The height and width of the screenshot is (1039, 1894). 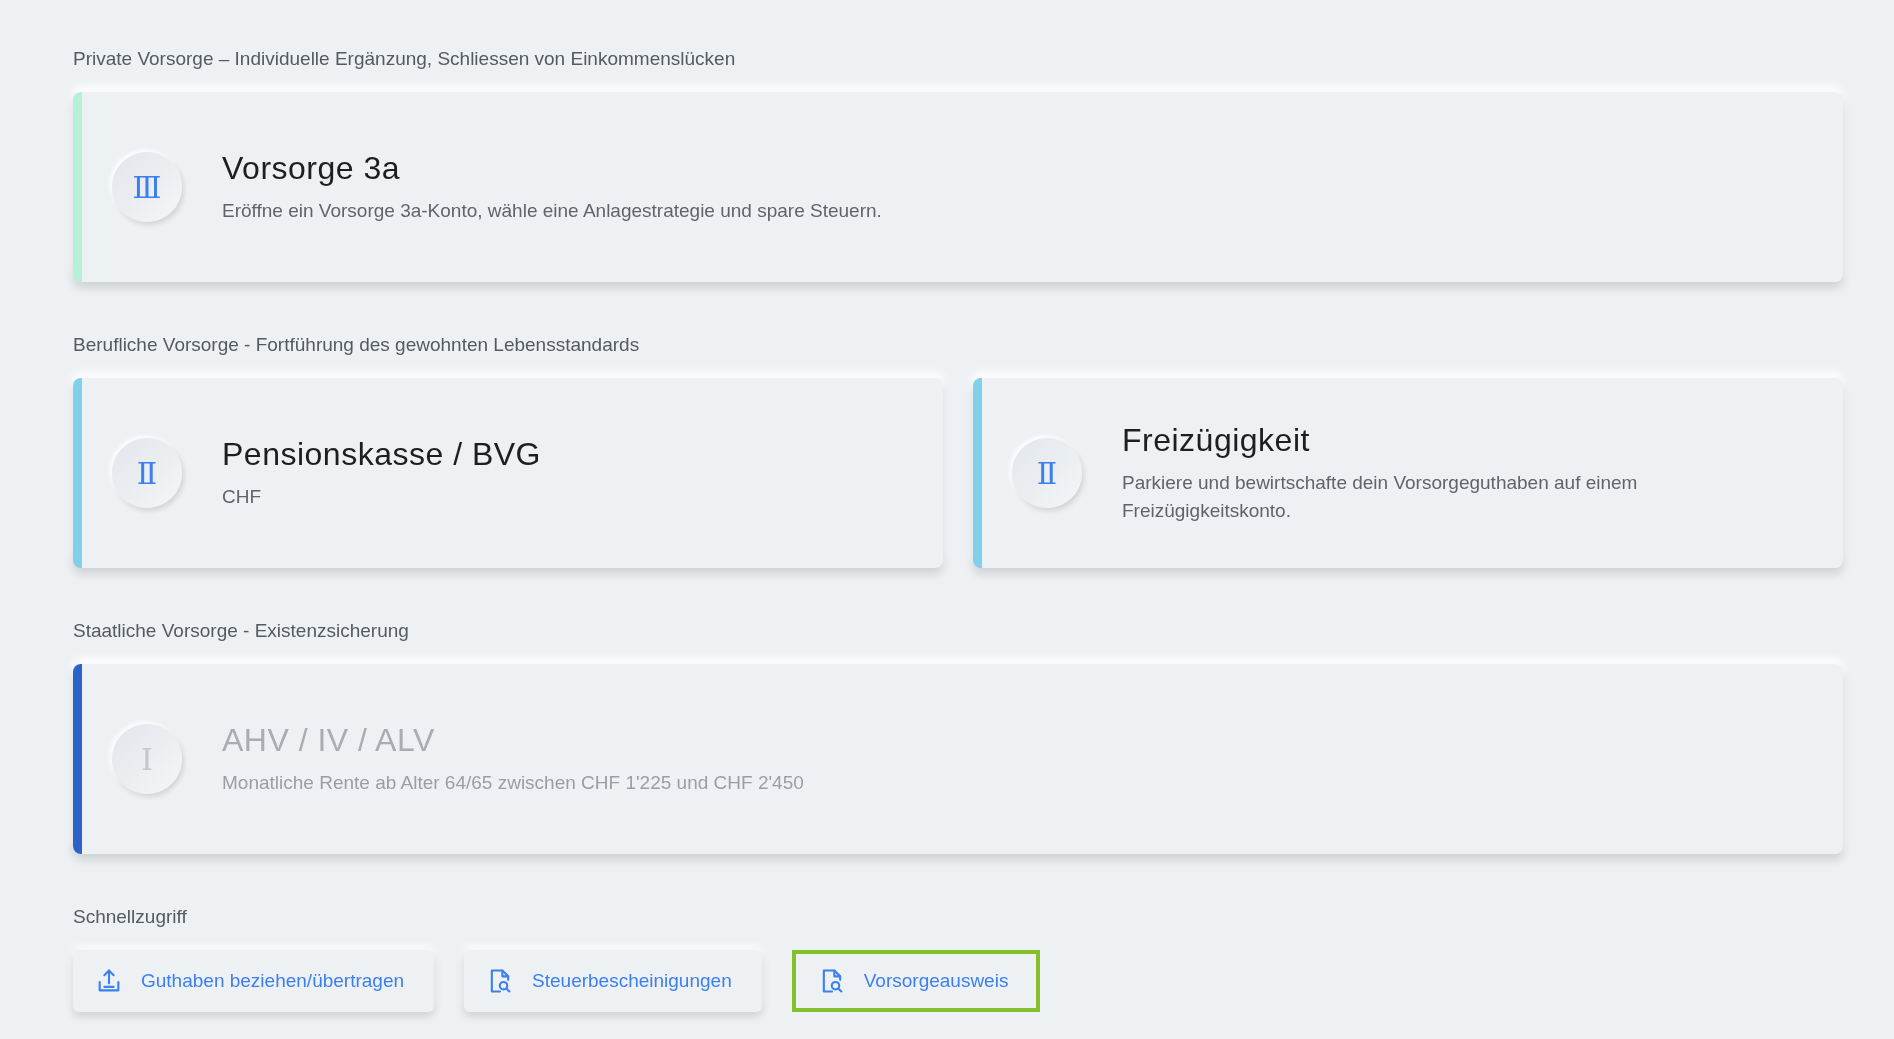 I want to click on section-heading: Staatliche Vorsorge - Existenzsicherung, so click(x=241, y=631).